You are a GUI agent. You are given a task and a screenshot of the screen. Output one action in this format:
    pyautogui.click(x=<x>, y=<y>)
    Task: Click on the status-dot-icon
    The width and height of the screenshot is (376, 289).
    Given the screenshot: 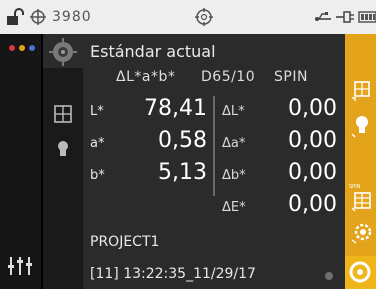 What is the action you would take?
    pyautogui.click(x=329, y=276)
    